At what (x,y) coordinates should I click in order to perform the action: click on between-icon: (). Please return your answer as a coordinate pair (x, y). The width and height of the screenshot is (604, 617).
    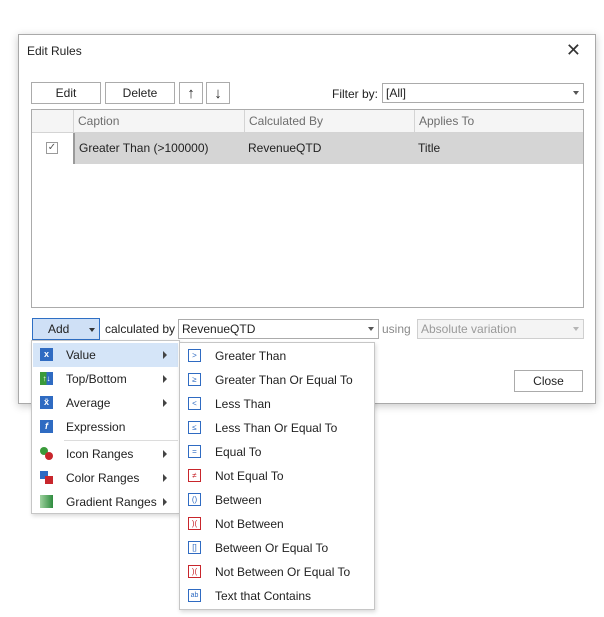
    Looking at the image, I should click on (194, 499).